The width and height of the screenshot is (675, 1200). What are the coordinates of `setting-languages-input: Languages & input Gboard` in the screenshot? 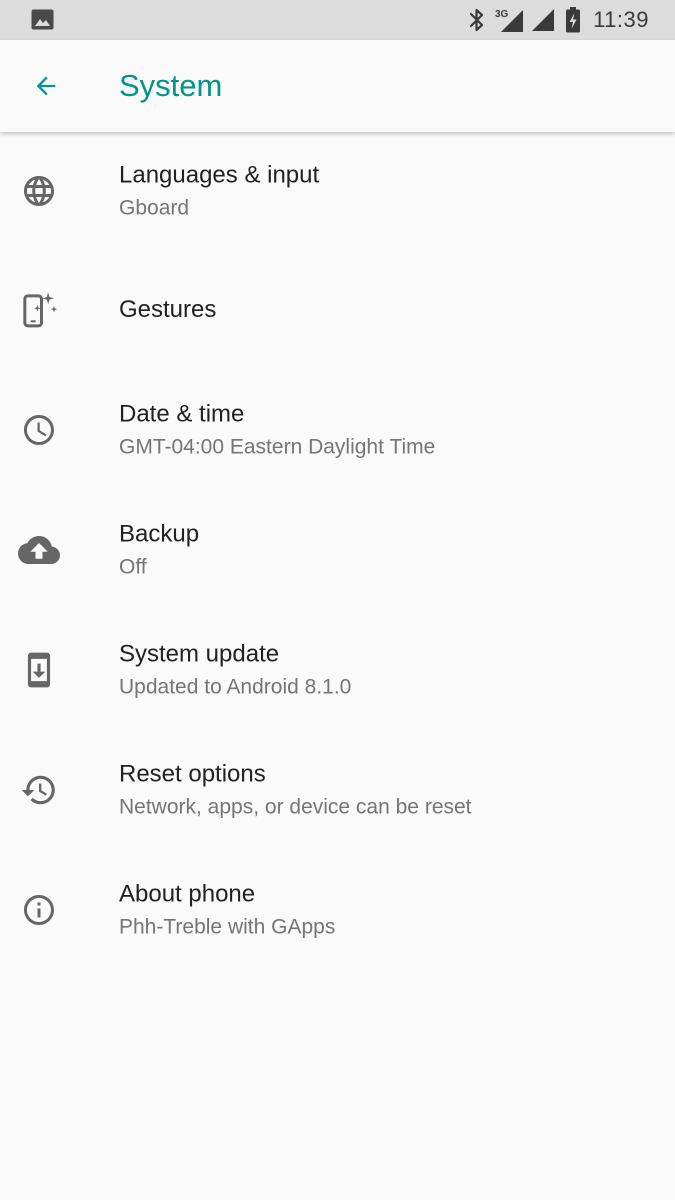 It's located at (337, 191).